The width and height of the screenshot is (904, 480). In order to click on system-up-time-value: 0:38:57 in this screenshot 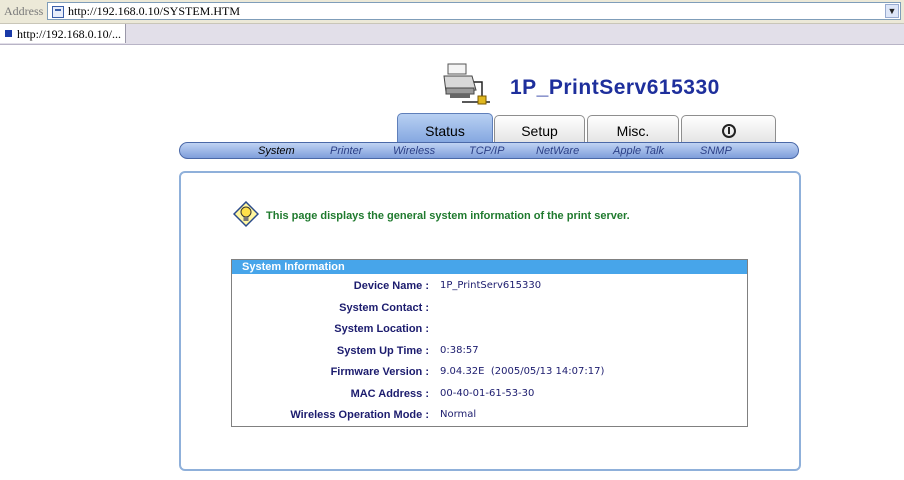, I will do `click(459, 350)`.